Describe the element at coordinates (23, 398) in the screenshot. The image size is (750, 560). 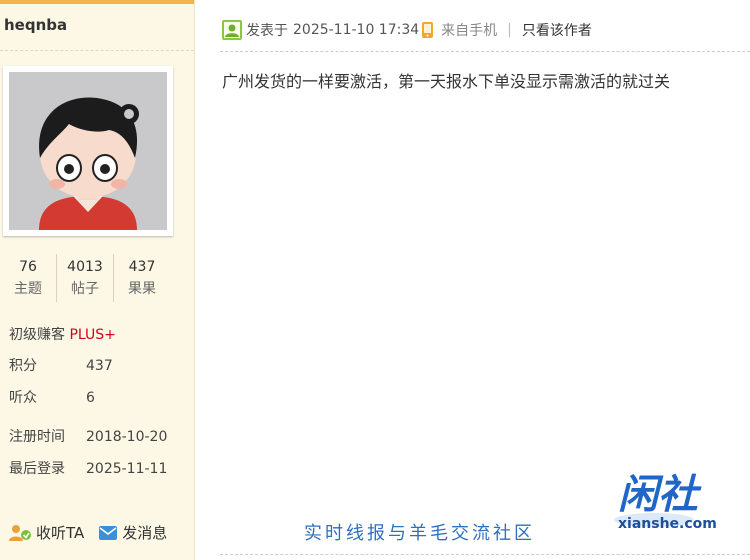
I see `info-key: 听众` at that location.